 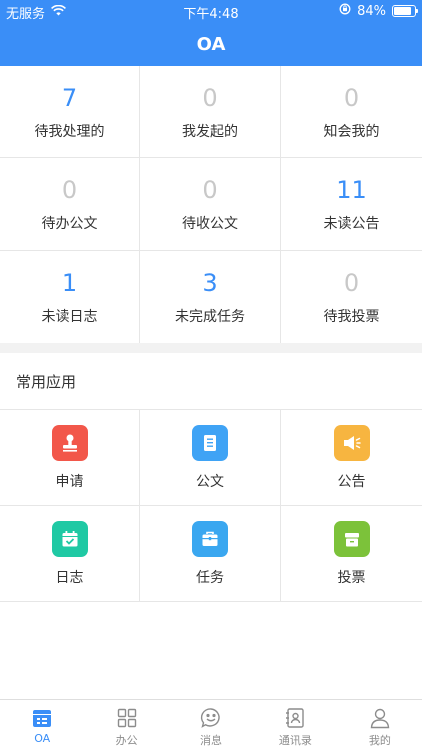 I want to click on stat-count: 1, so click(x=69, y=283).